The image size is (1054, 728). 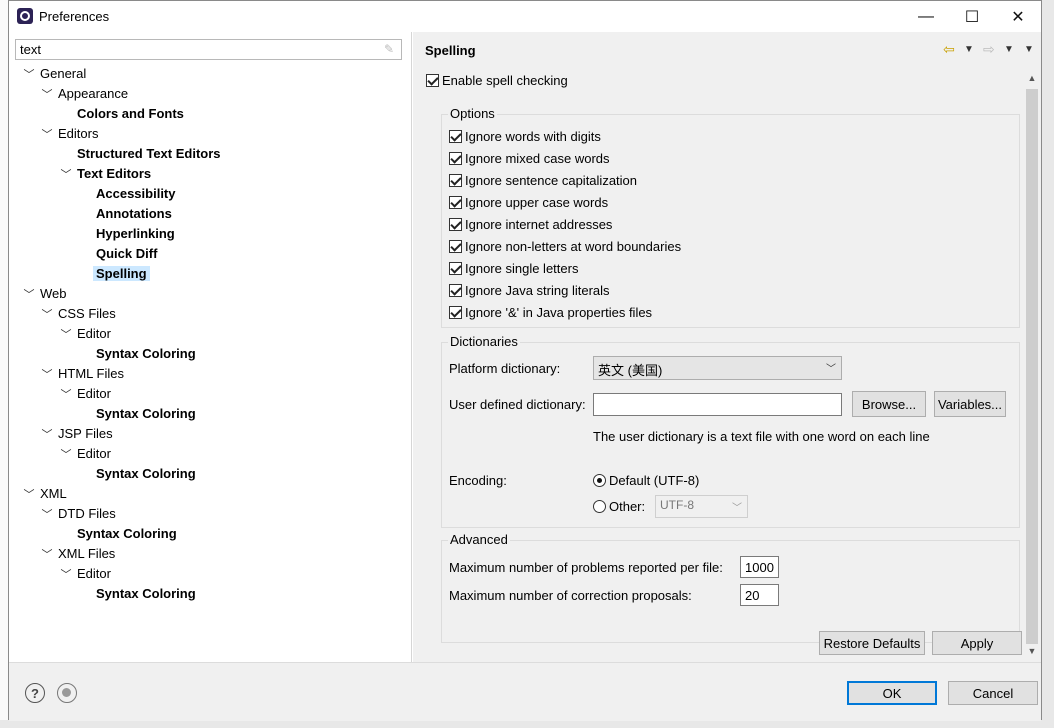 I want to click on option-checkbox: Ignore words with digits, so click(x=525, y=137).